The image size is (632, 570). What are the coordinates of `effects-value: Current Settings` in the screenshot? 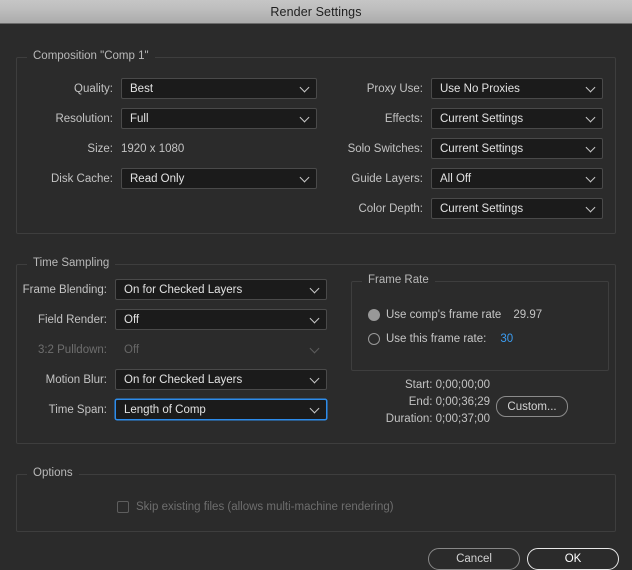 It's located at (482, 118).